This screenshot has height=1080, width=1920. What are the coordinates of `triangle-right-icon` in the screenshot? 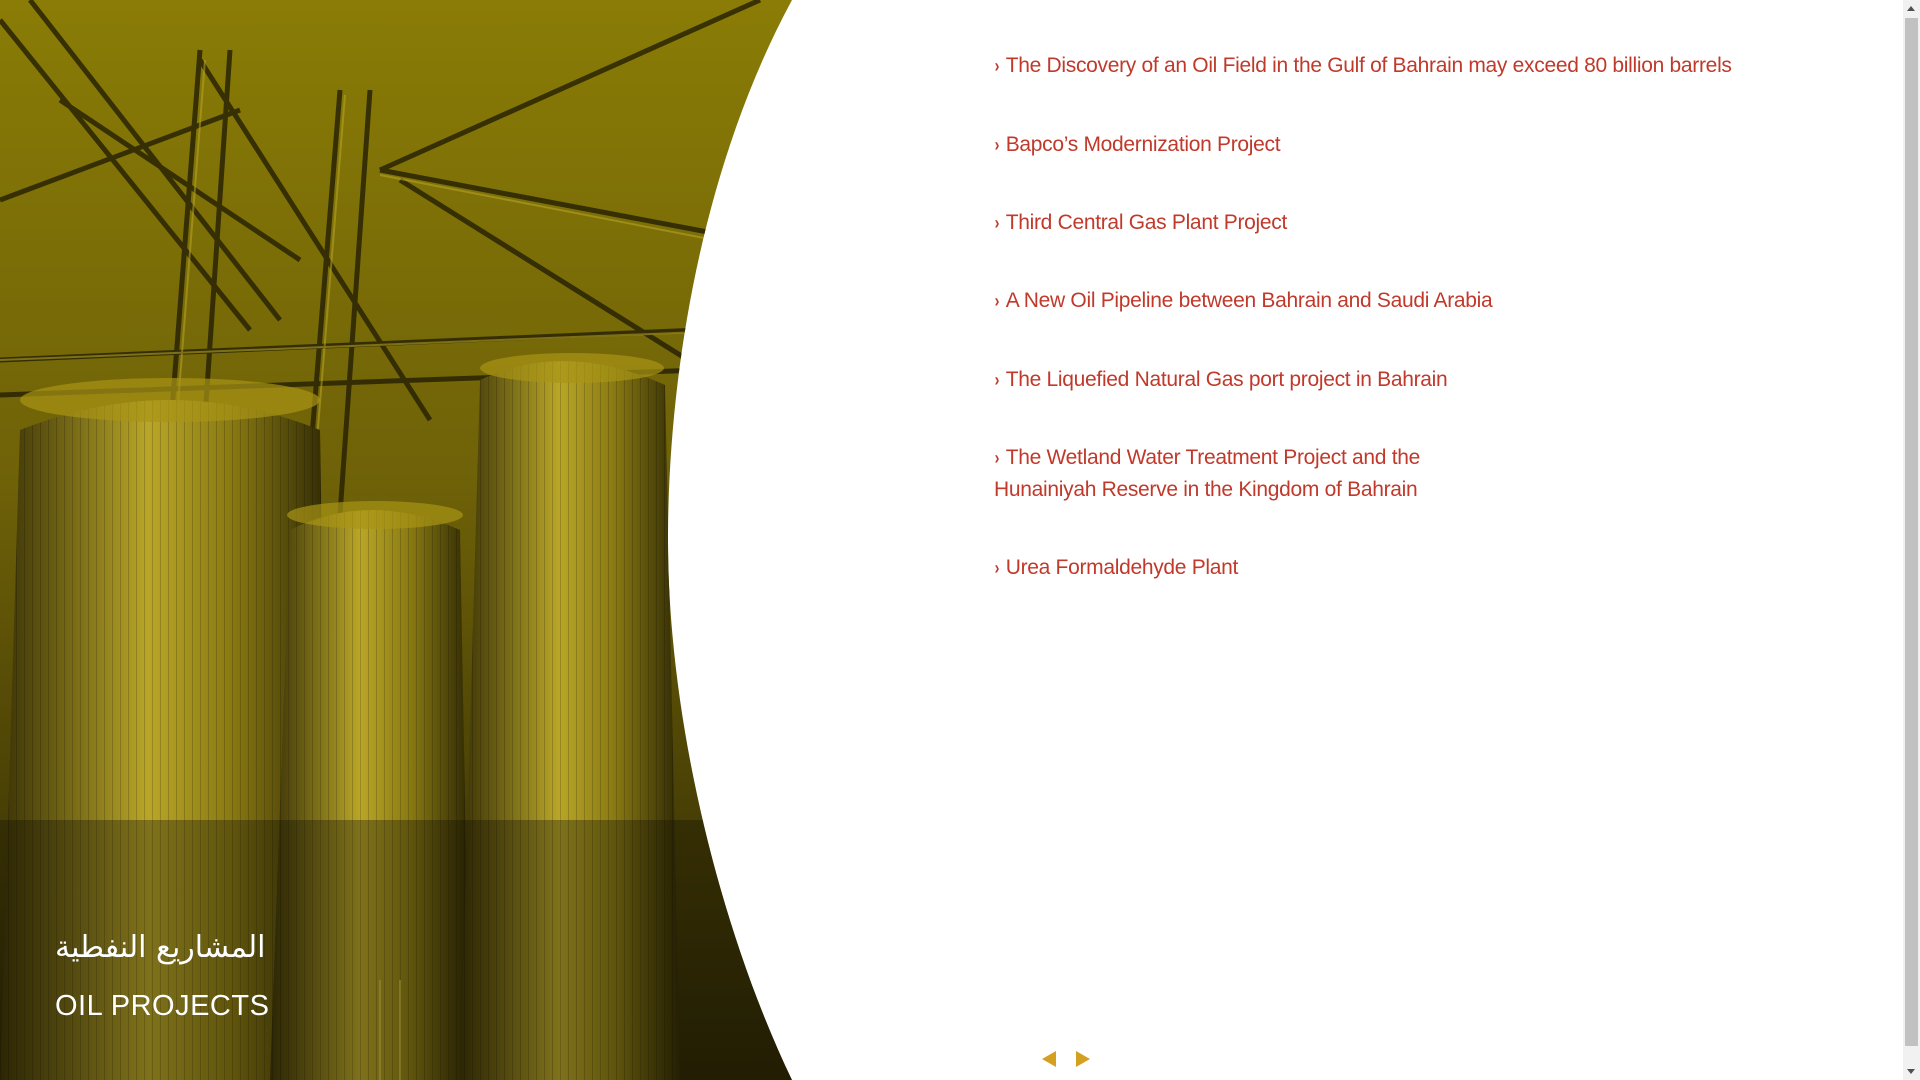 It's located at (1083, 1059).